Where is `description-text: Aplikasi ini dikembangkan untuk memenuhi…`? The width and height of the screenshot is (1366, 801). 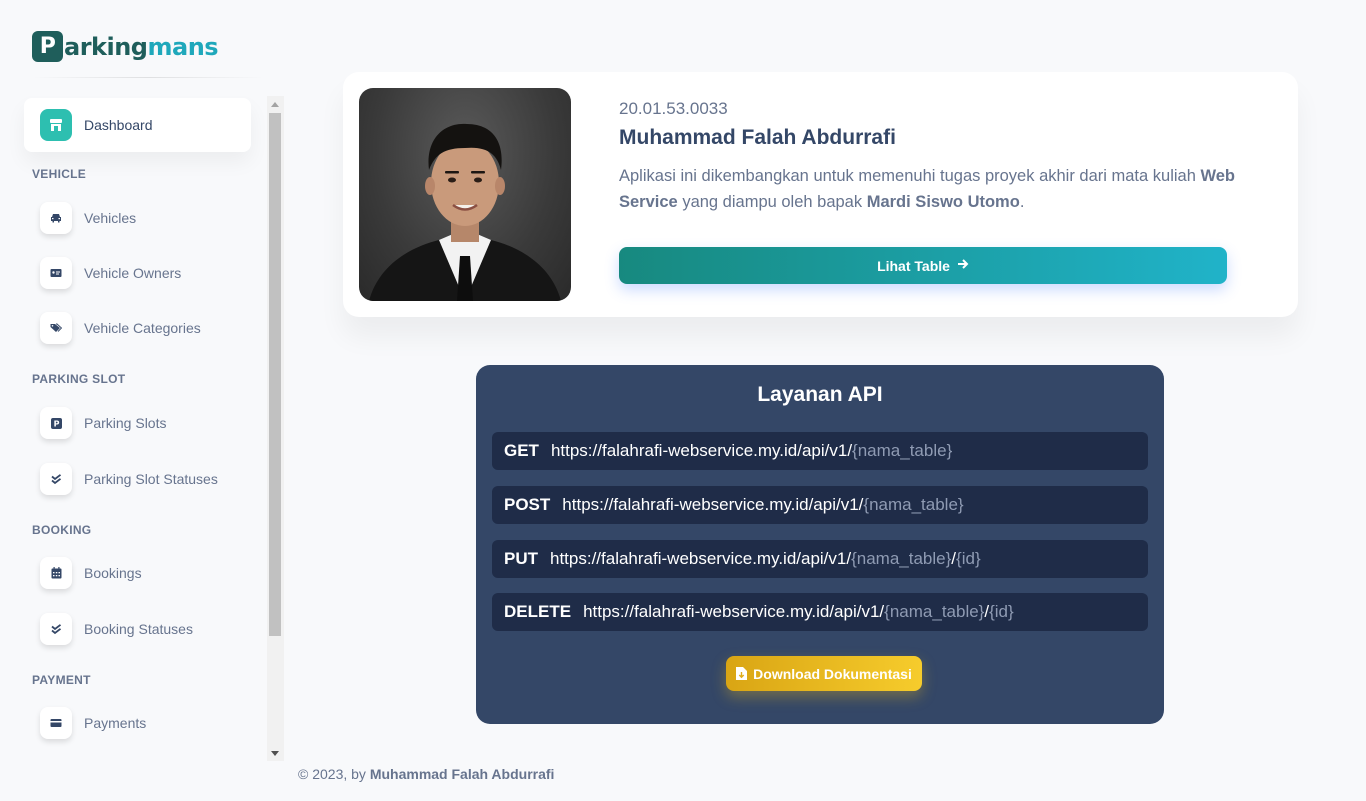
description-text: Aplikasi ini dikembangkan untuk memenuhi… is located at coordinates (907, 176).